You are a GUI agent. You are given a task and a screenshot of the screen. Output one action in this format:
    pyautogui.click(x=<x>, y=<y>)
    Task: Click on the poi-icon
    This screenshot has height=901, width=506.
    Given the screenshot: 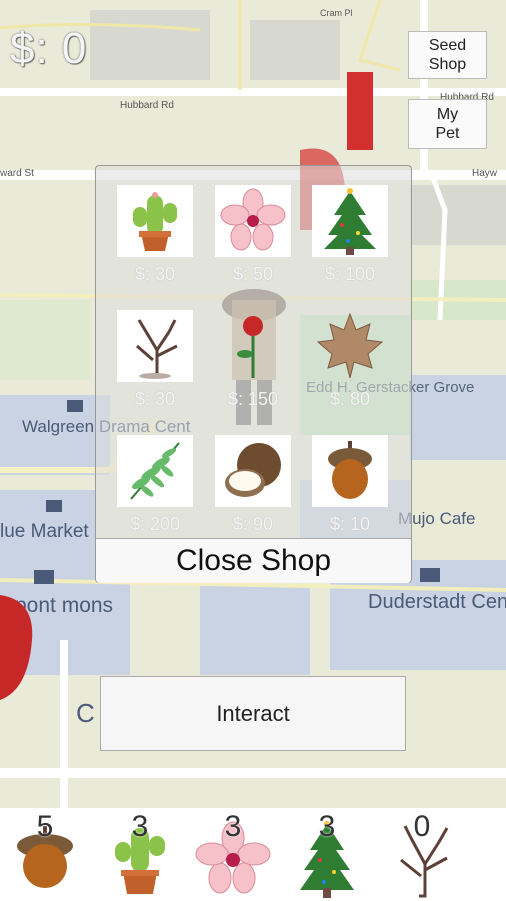 What is the action you would take?
    pyautogui.click(x=75, y=406)
    